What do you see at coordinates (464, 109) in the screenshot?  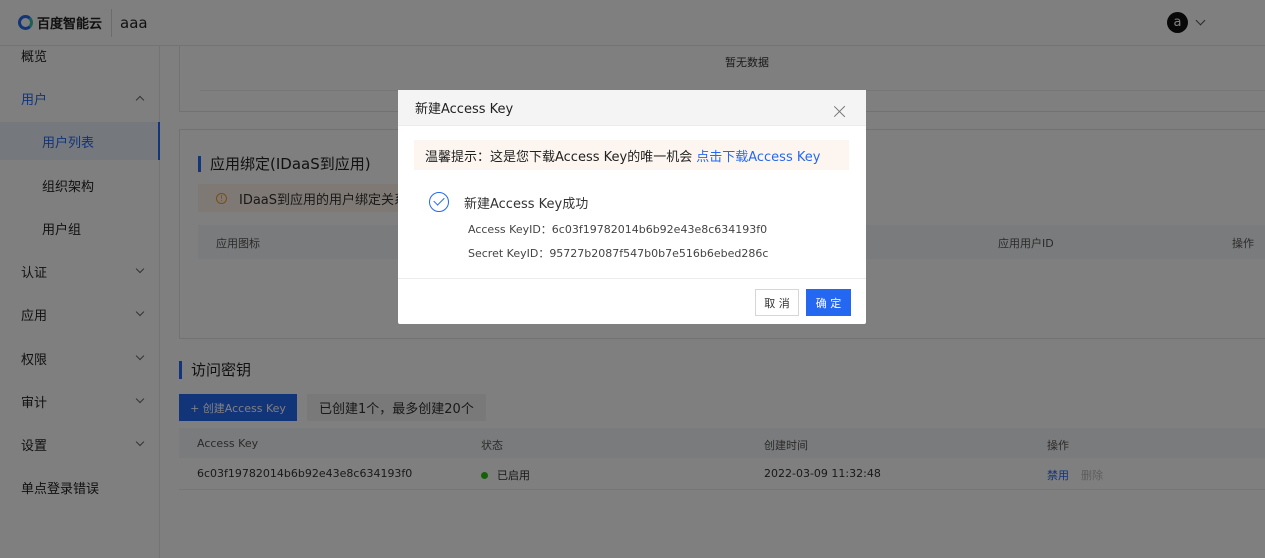 I see `dialog-title: 新建Access Key` at bounding box center [464, 109].